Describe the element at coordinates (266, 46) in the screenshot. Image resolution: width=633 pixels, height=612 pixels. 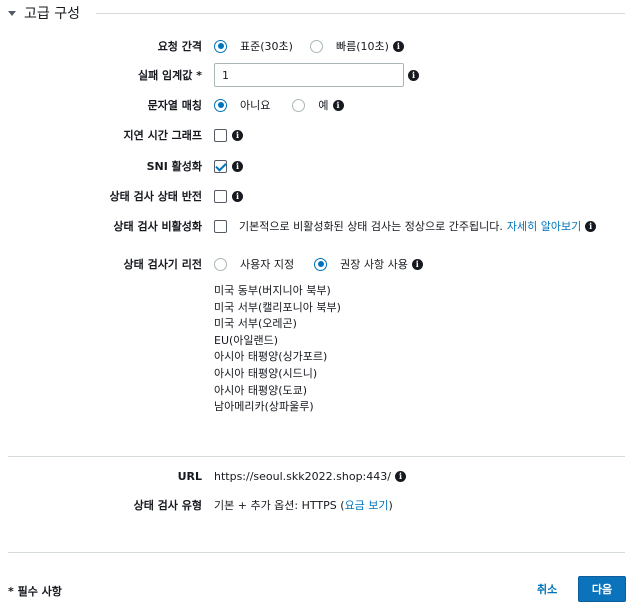
I see `radio-standard-label: 표준(30초)` at that location.